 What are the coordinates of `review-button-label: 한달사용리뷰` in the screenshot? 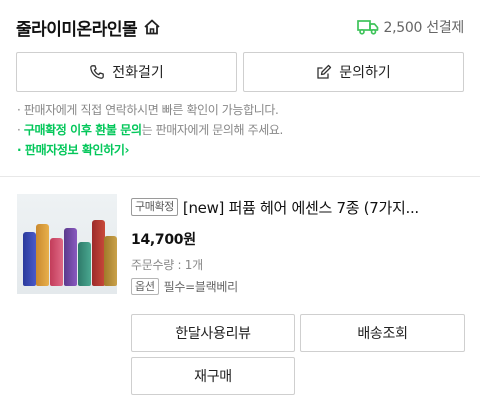 It's located at (213, 334).